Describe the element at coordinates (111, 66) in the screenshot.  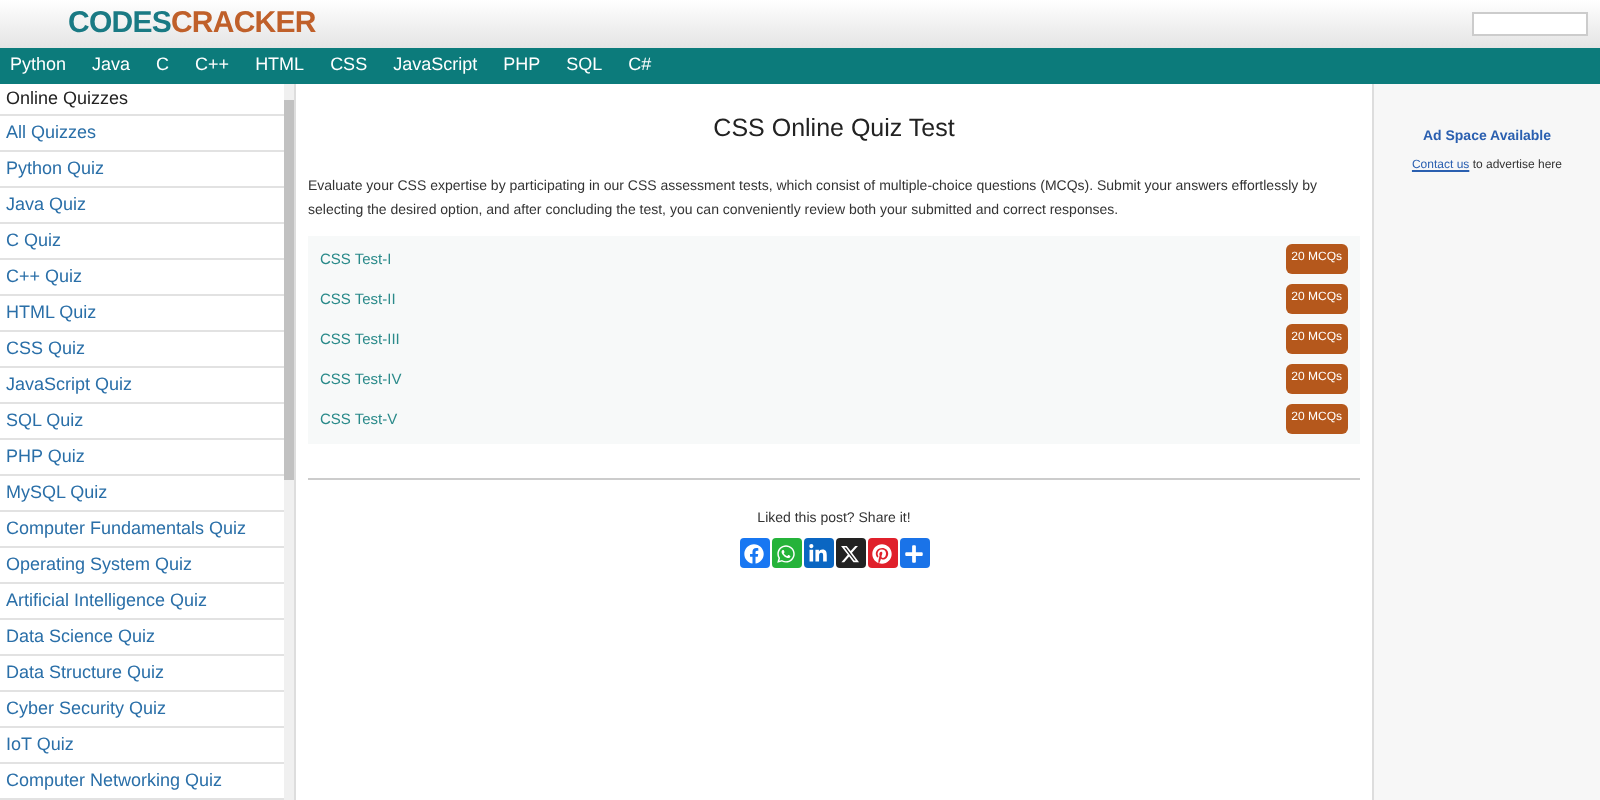
I see `nav-link: Java` at that location.